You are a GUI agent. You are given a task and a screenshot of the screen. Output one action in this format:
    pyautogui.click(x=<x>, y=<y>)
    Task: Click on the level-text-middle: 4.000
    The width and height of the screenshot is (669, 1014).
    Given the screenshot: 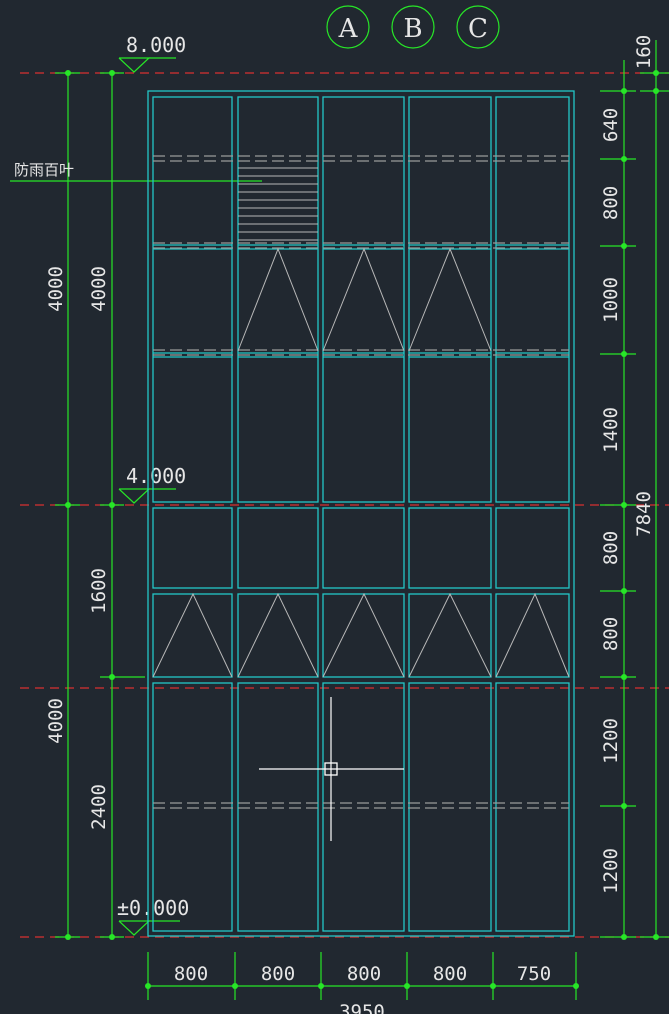 What is the action you would take?
    pyautogui.click(x=156, y=476)
    